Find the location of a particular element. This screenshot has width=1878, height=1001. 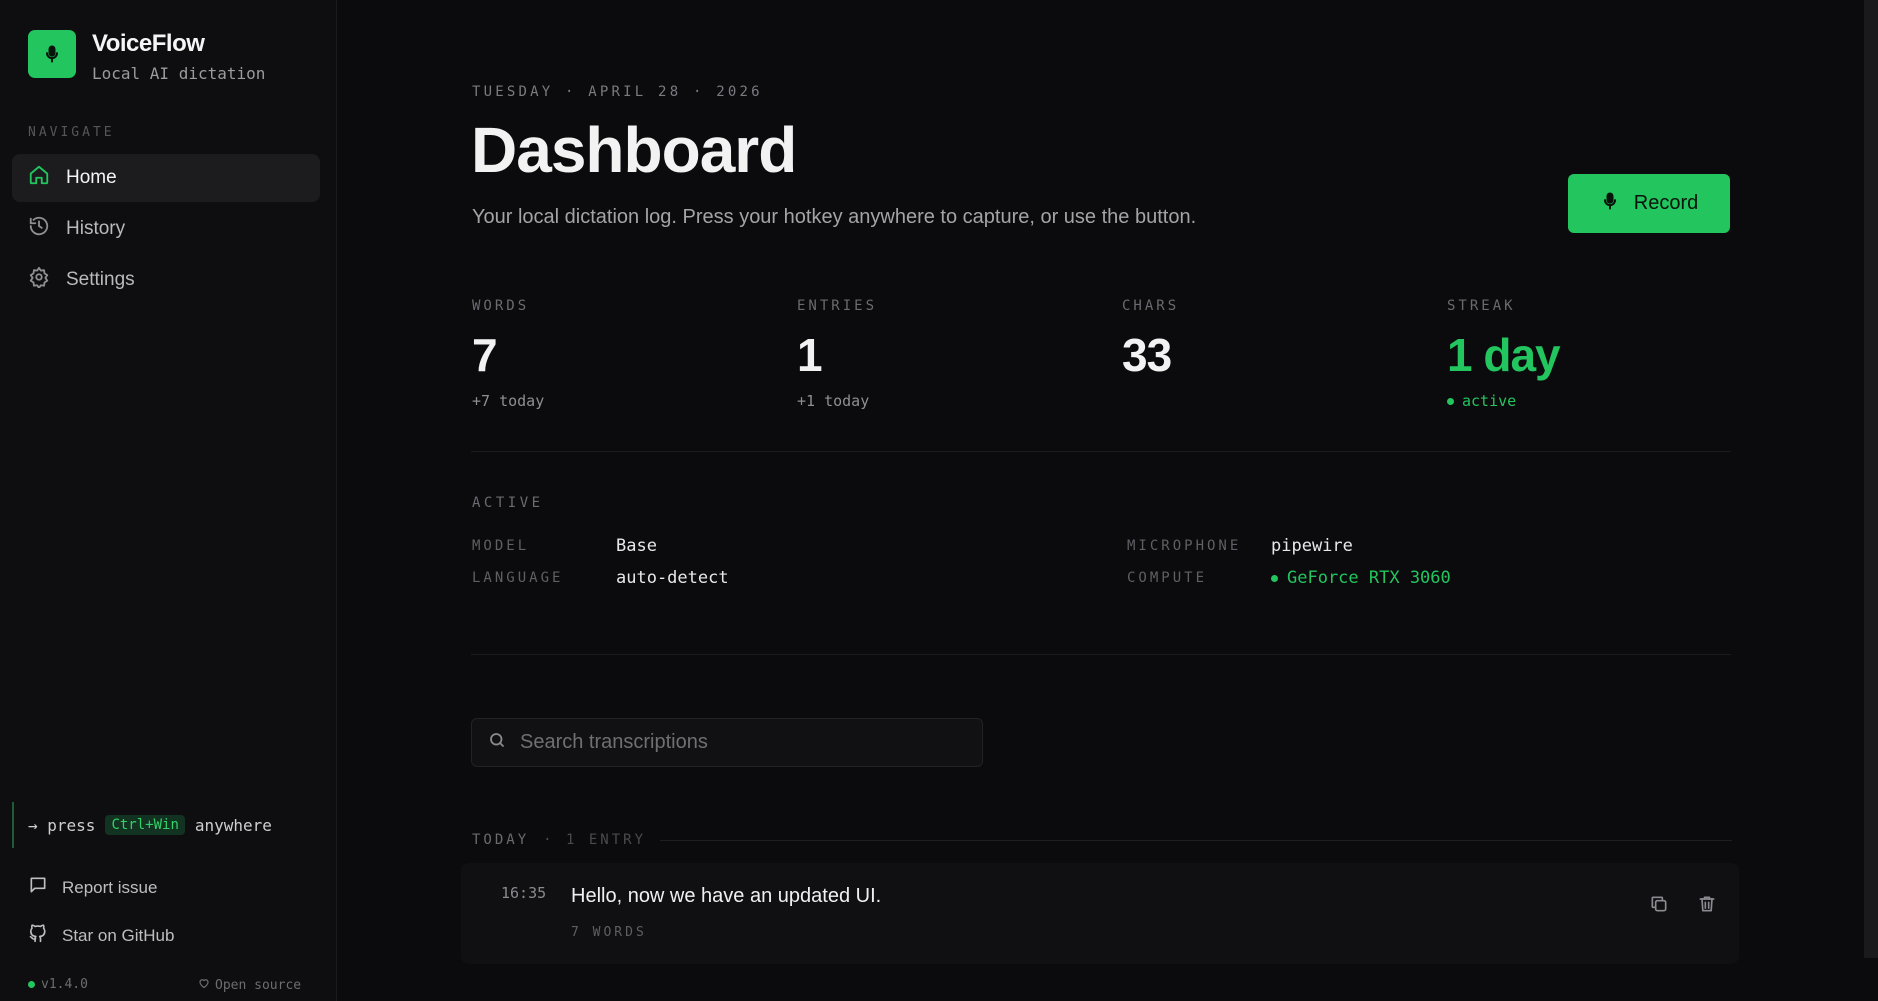

stat-words: WORDS 7 +7 today is located at coordinates (622, 354).